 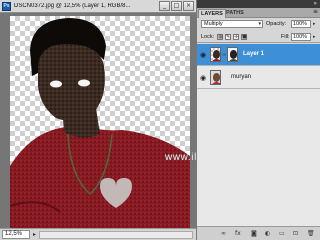 I want to click on layer-row-muryan: ◉ muryan, so click(x=258, y=78).